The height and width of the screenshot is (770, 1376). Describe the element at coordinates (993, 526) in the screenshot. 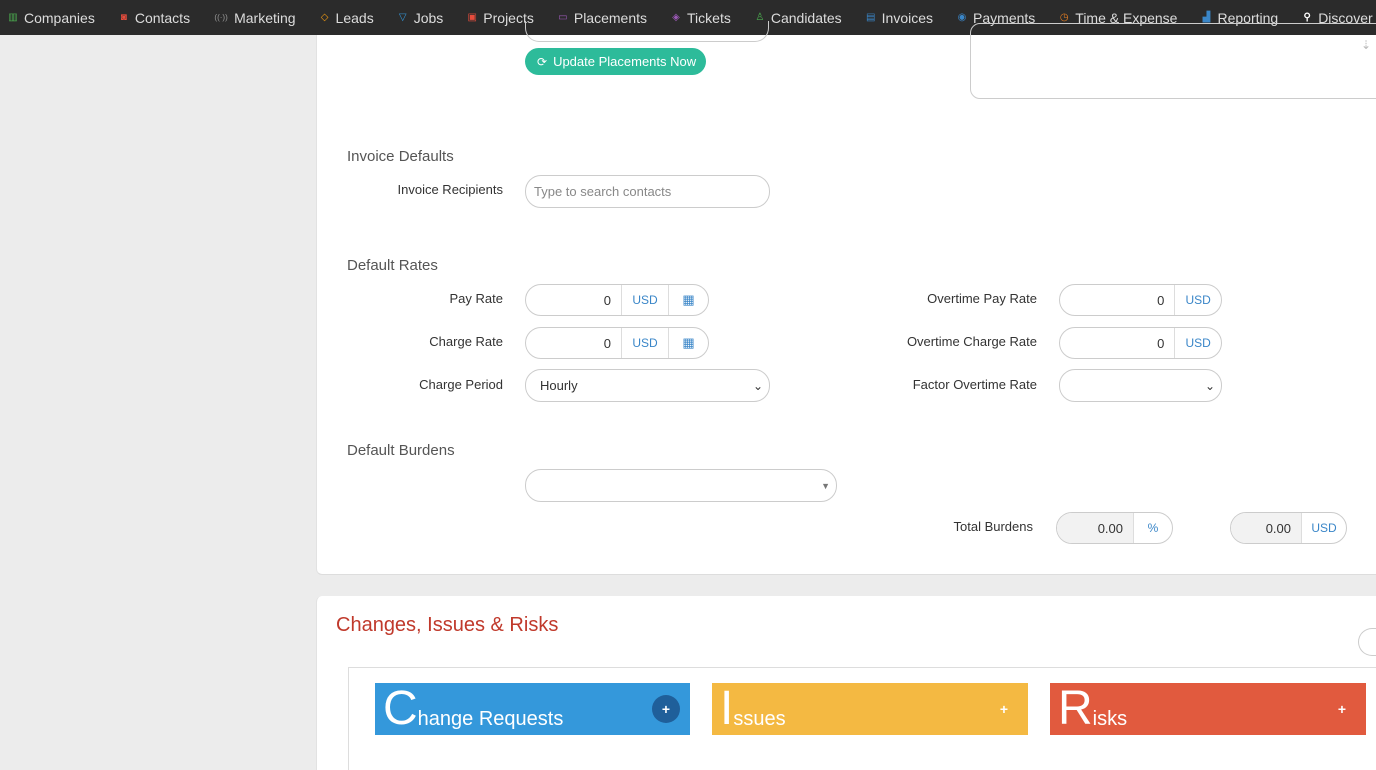

I see `total-burdens-label: Total Burdens` at that location.